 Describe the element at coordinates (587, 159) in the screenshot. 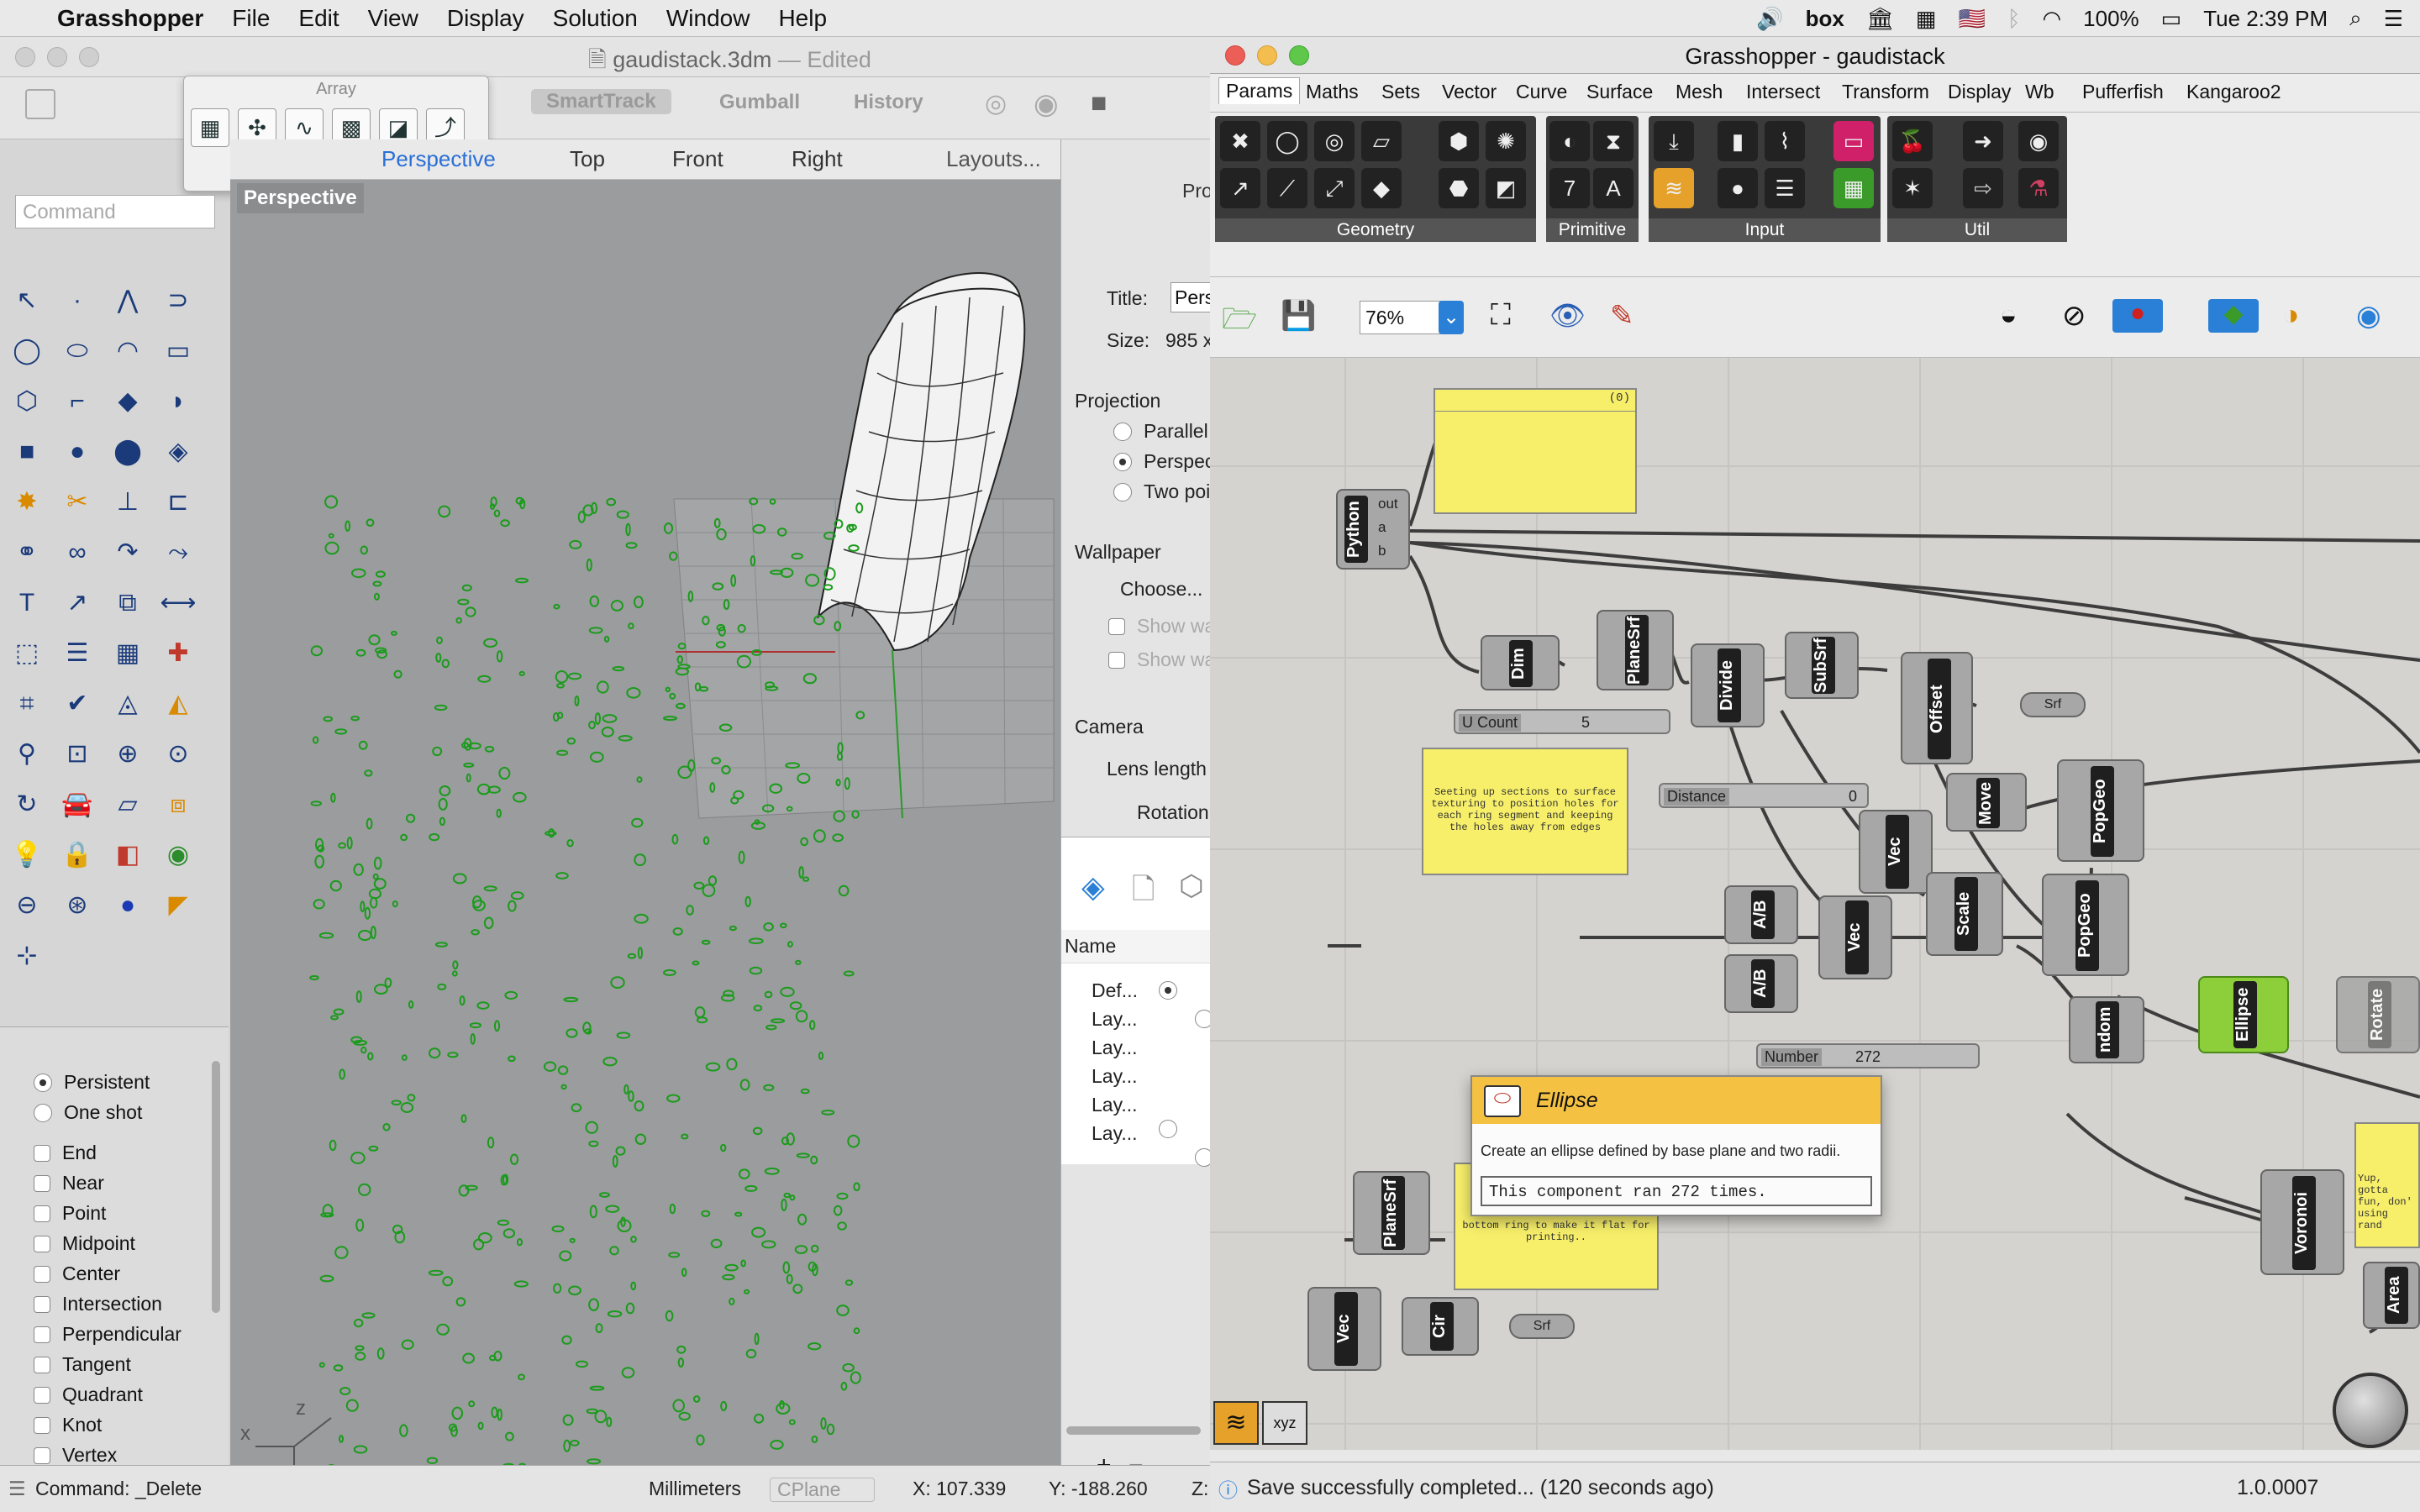

I see `tab-top: Top` at that location.